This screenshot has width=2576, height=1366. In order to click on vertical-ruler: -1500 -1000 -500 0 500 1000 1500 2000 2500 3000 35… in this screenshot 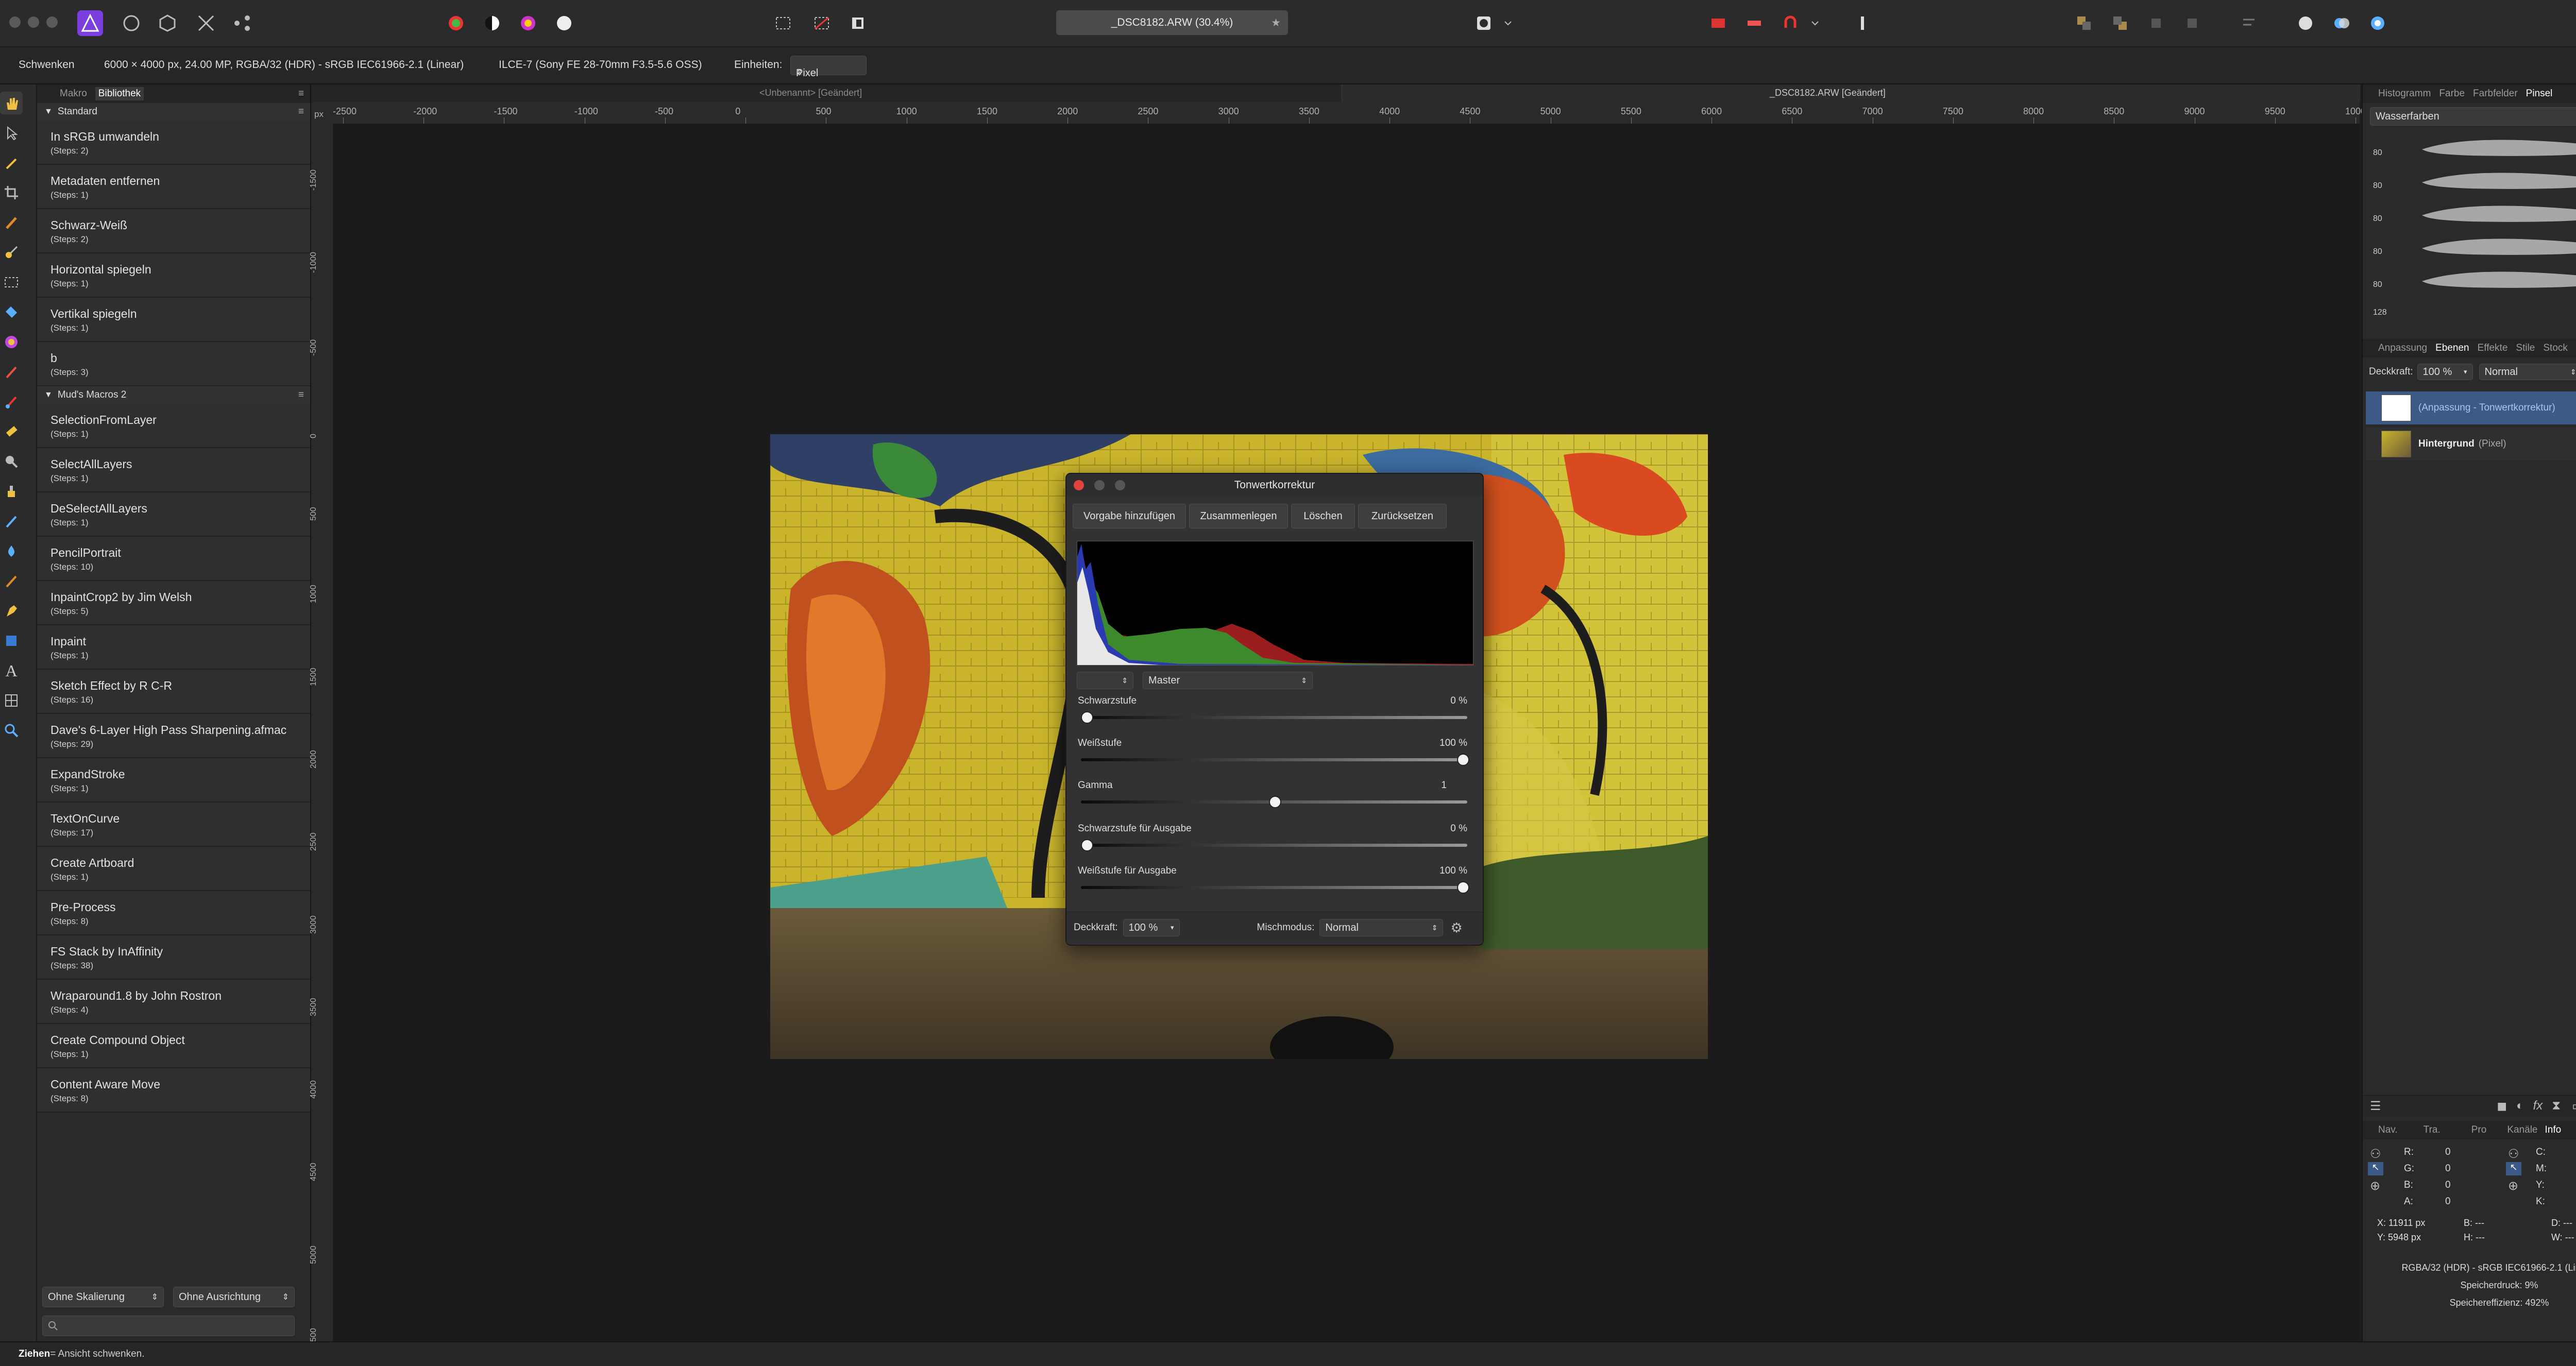, I will do `click(321, 735)`.